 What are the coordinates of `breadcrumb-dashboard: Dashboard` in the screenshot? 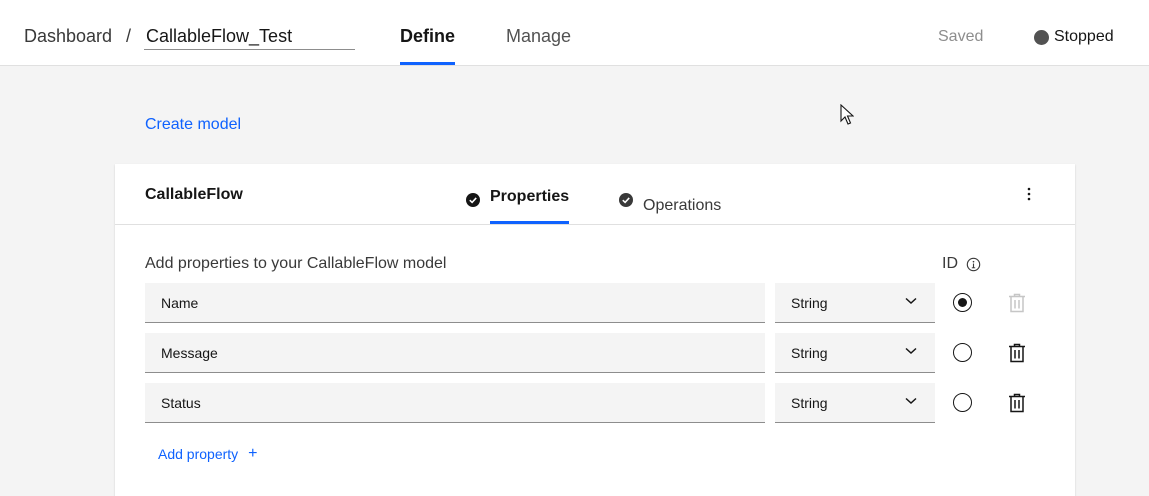 It's located at (68, 36).